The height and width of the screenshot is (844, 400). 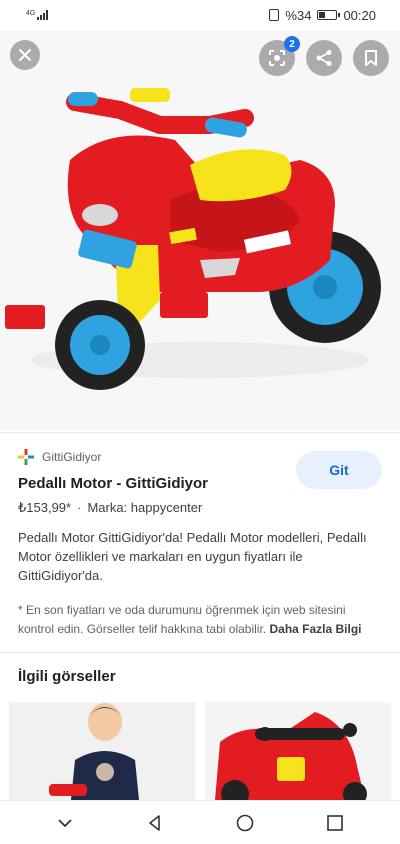 I want to click on nav-home-button, so click(x=245, y=823).